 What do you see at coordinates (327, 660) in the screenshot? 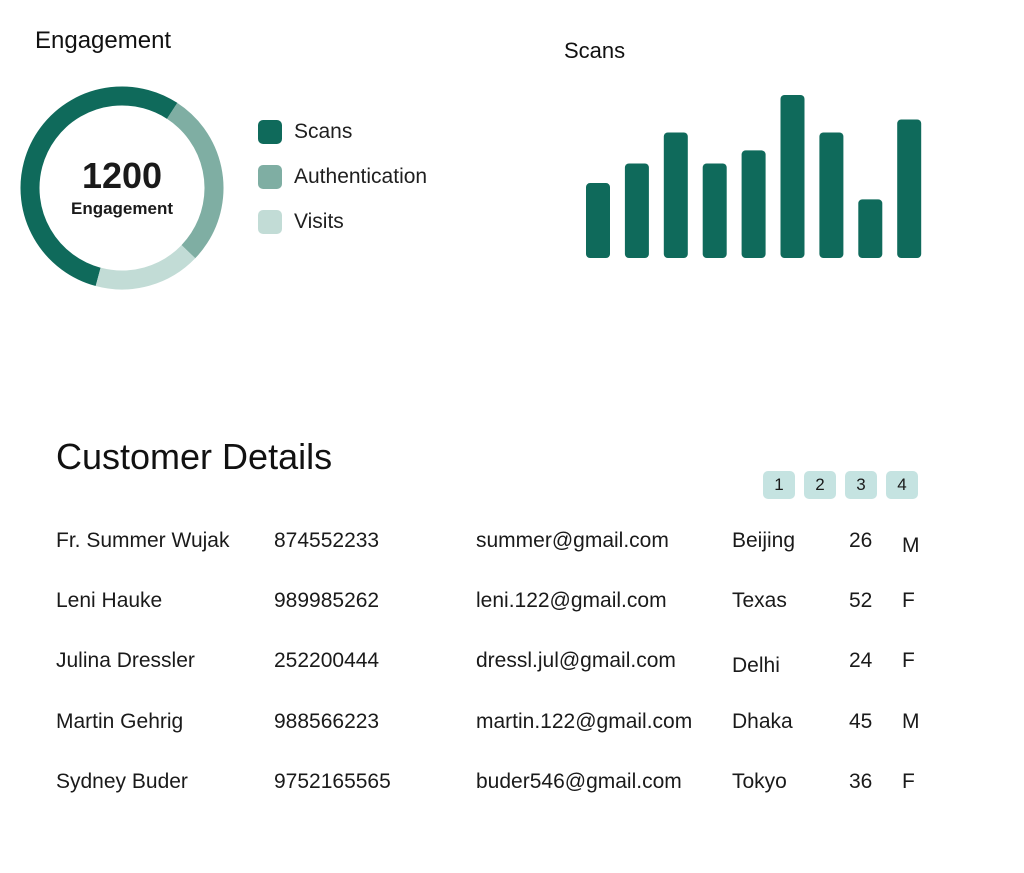
I see `customer-phone: 252200444` at bounding box center [327, 660].